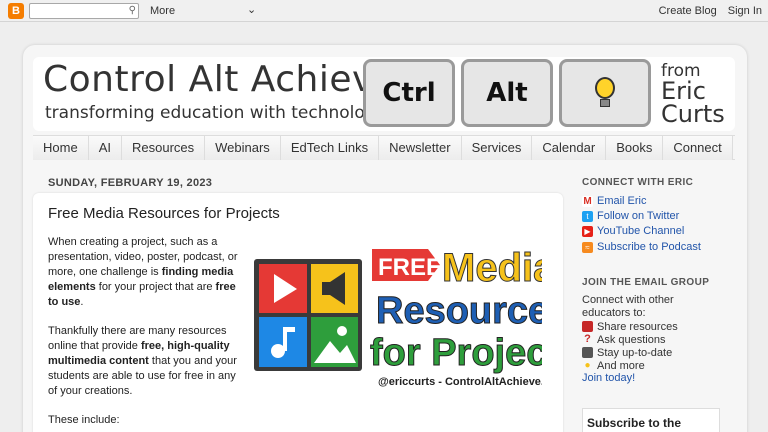 Image resolution: width=768 pixels, height=432 pixels. What do you see at coordinates (633, 231) in the screenshot?
I see `youtube-link: ▶ YouTube Channel` at bounding box center [633, 231].